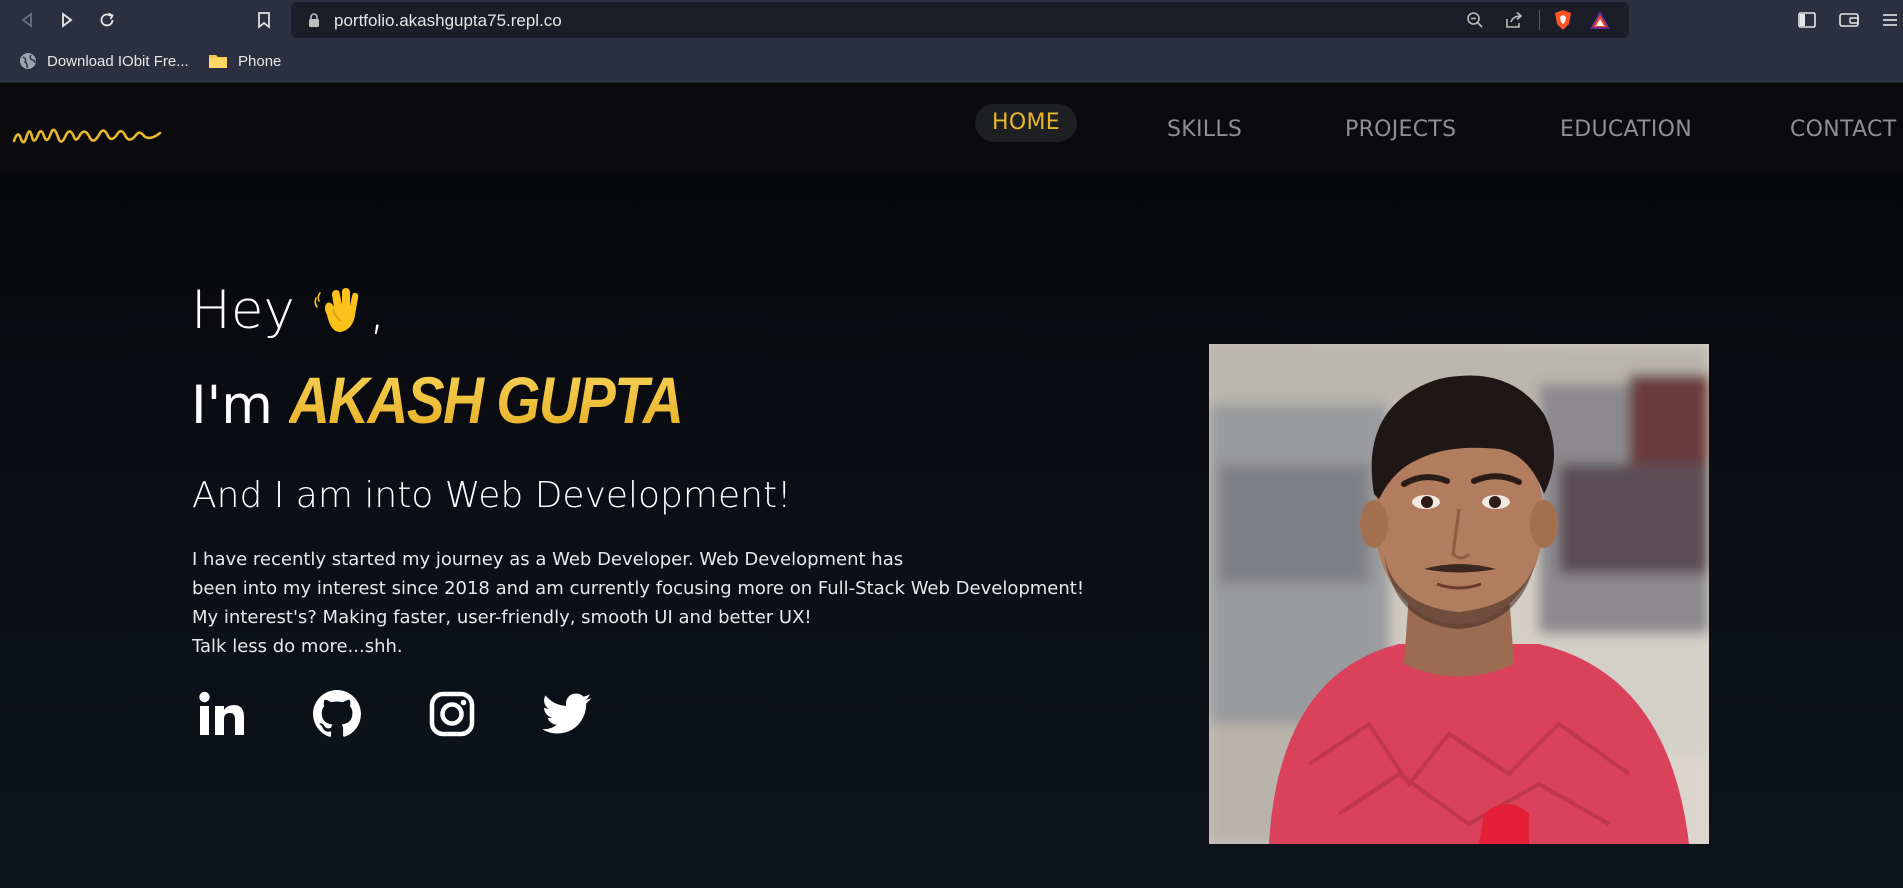  I want to click on profile-photo, so click(1459, 594).